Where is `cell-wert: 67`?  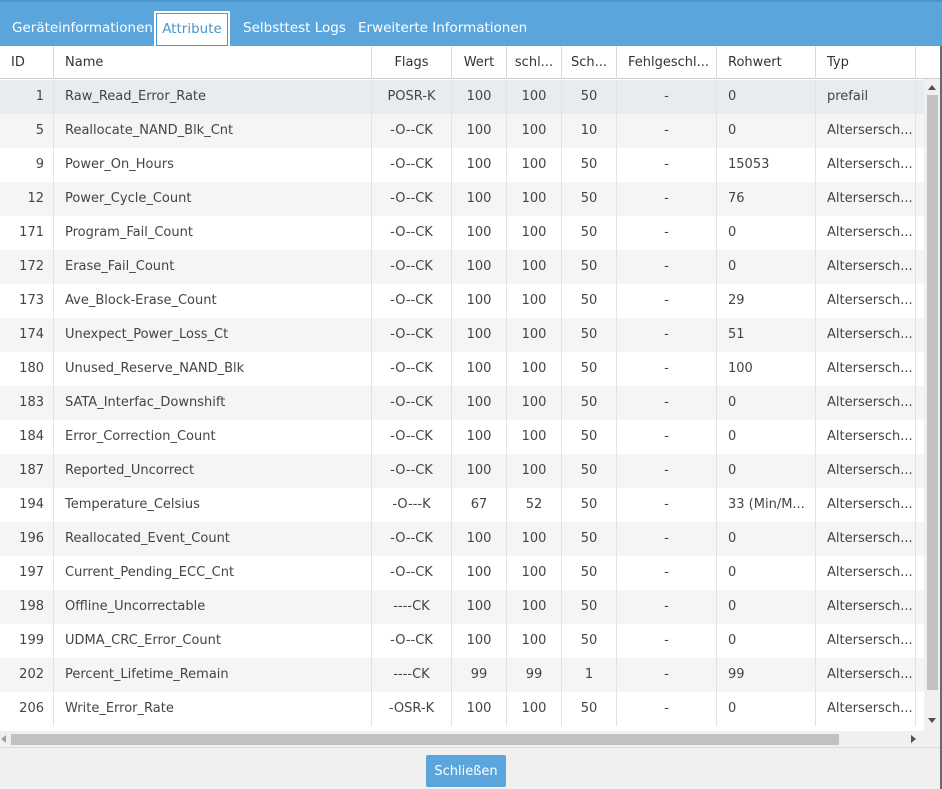
cell-wert: 67 is located at coordinates (479, 505).